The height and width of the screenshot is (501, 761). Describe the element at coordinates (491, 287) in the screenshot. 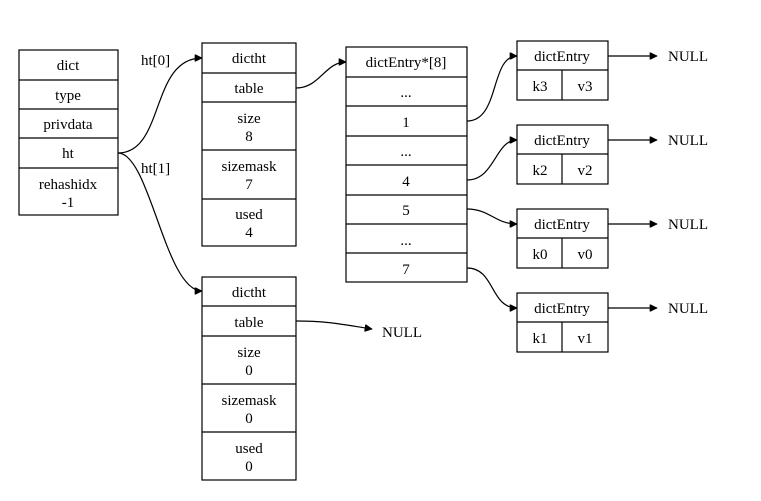

I see `edge-slot7-entry` at that location.